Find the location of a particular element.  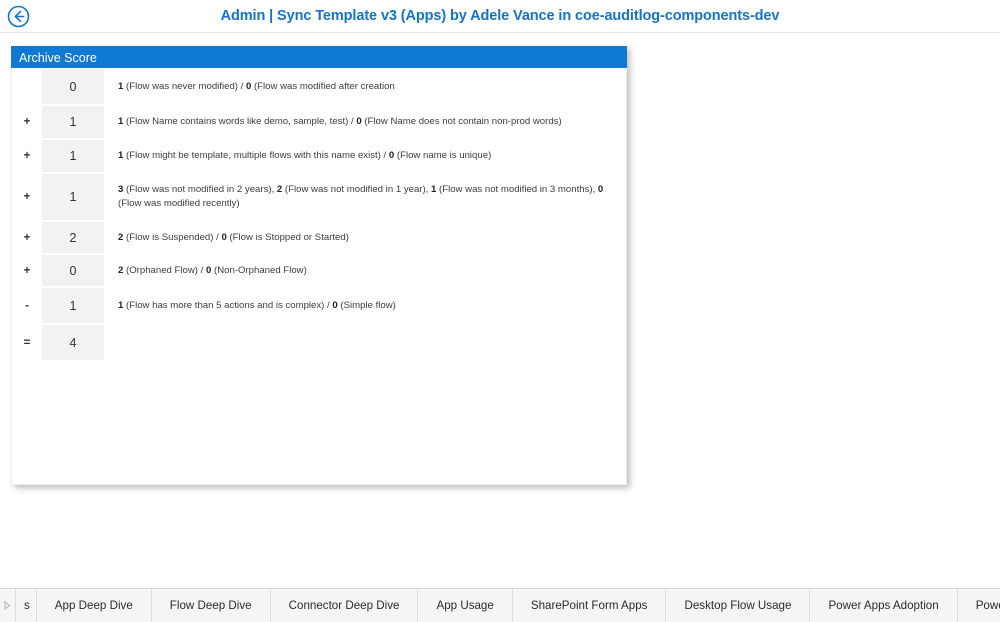

score-description is located at coordinates (365, 342).